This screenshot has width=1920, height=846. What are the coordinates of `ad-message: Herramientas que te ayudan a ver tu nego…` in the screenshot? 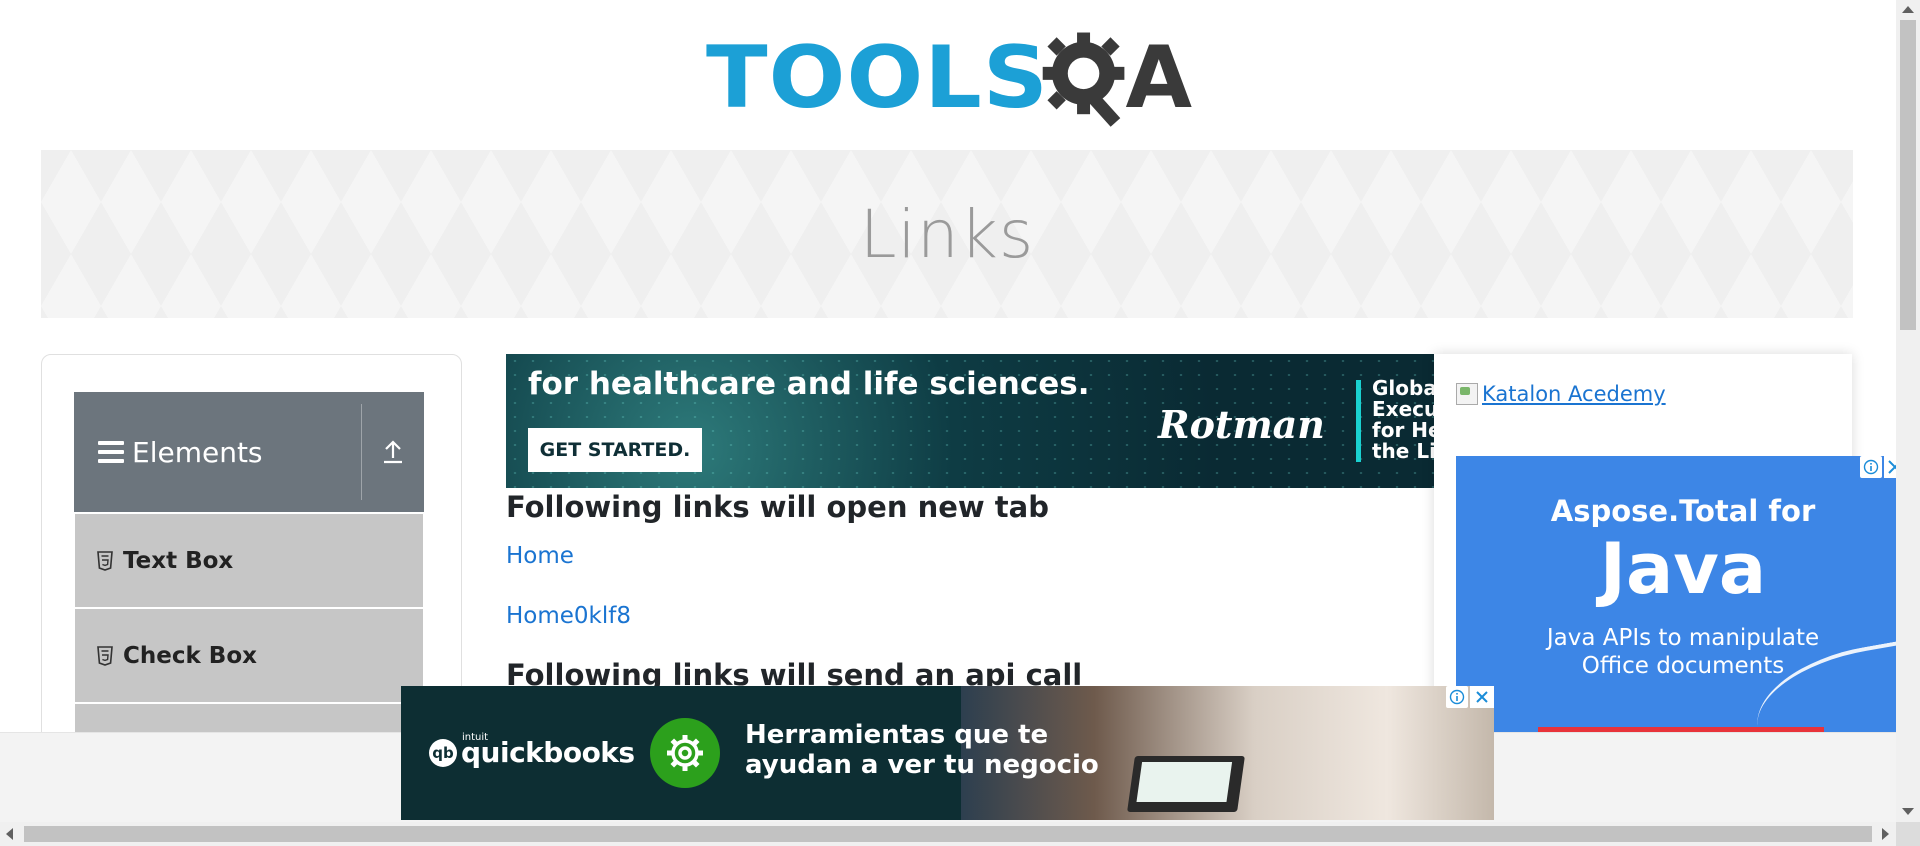 It's located at (922, 750).